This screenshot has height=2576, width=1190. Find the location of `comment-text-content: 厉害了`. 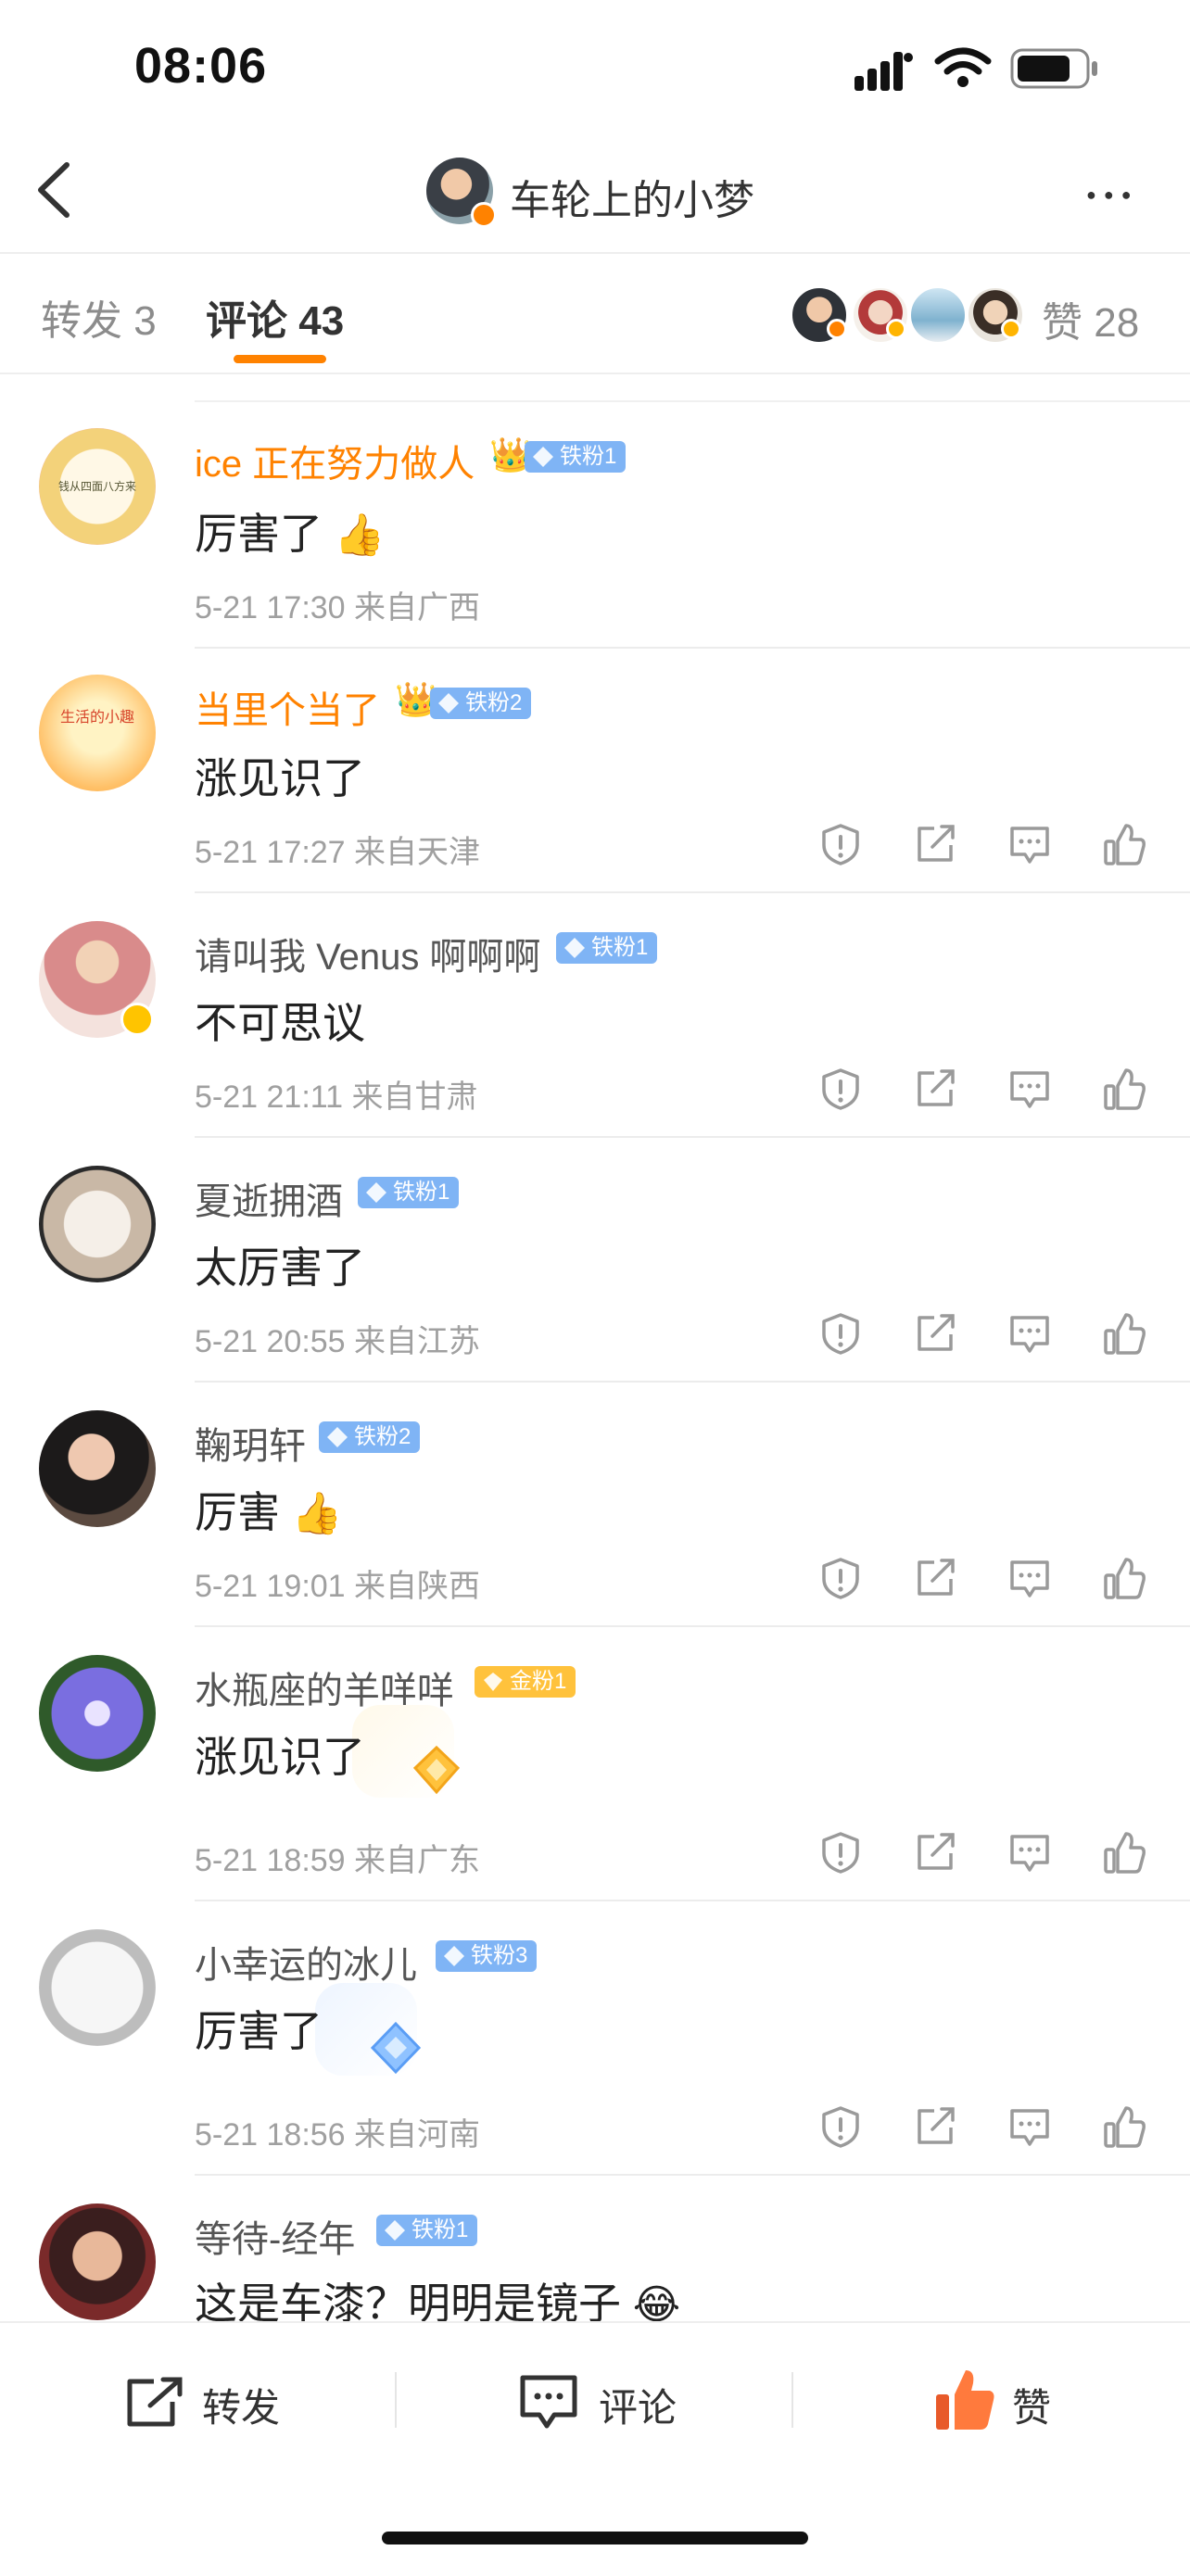

comment-text-content: 厉害了 is located at coordinates (259, 534).